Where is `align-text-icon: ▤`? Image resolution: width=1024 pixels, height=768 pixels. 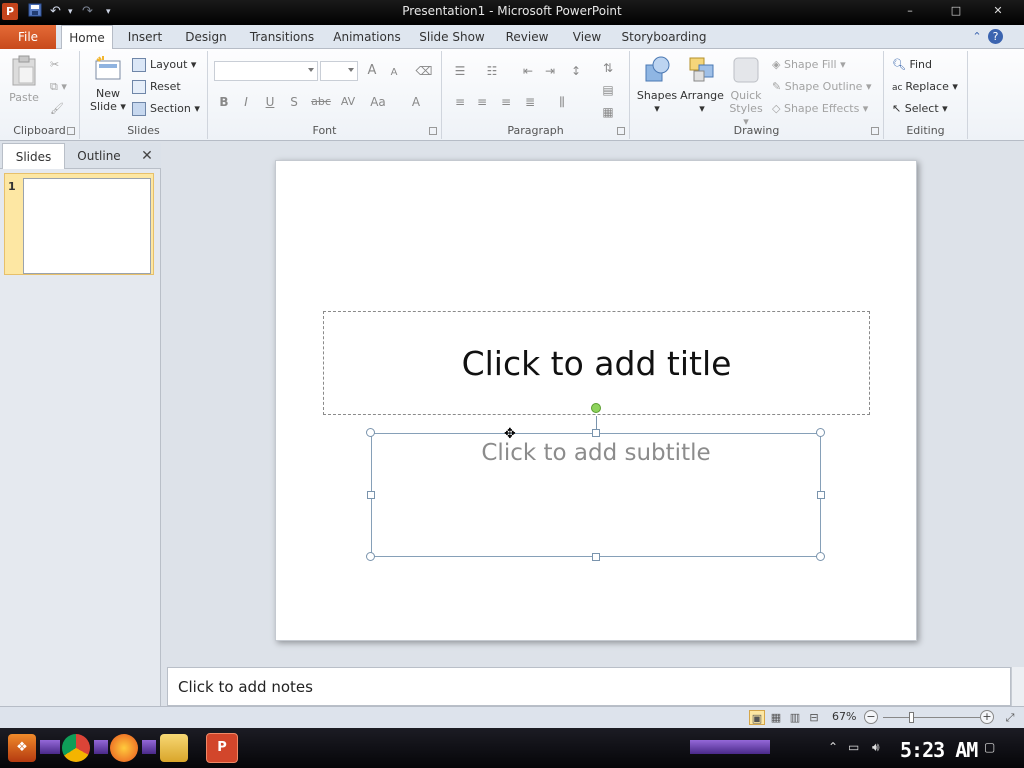 align-text-icon: ▤ is located at coordinates (608, 90).